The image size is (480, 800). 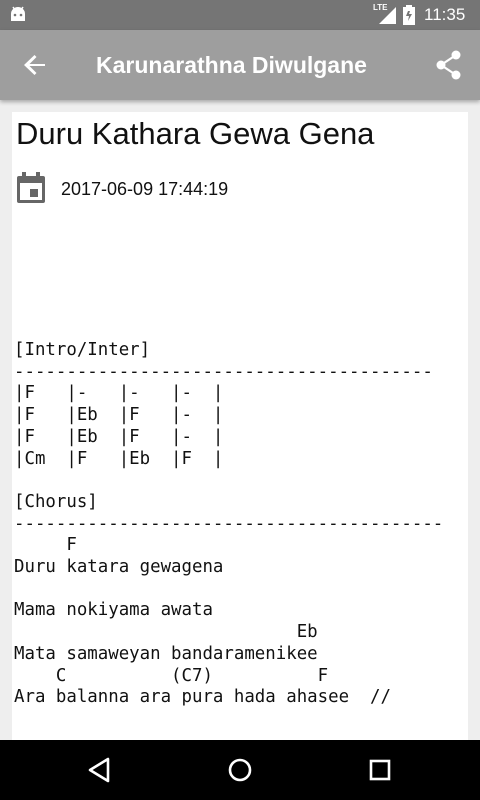 I want to click on calendar-icon, so click(x=31, y=187).